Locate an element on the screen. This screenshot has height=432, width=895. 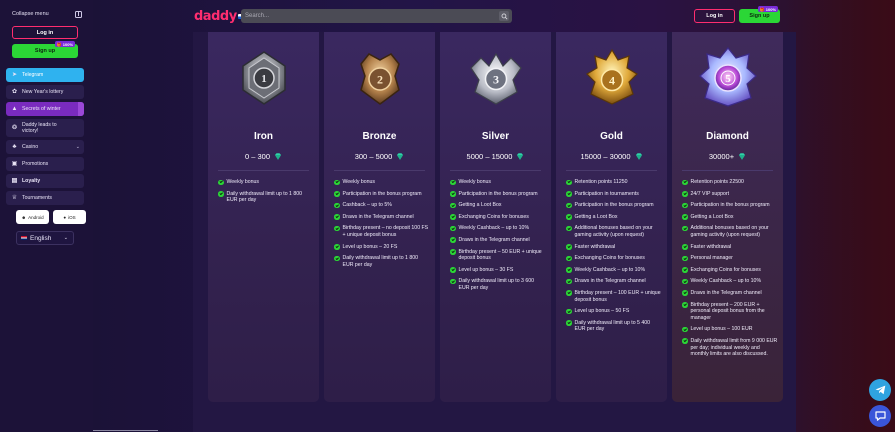
tree-icon: ▲ is located at coordinates (14, 108).